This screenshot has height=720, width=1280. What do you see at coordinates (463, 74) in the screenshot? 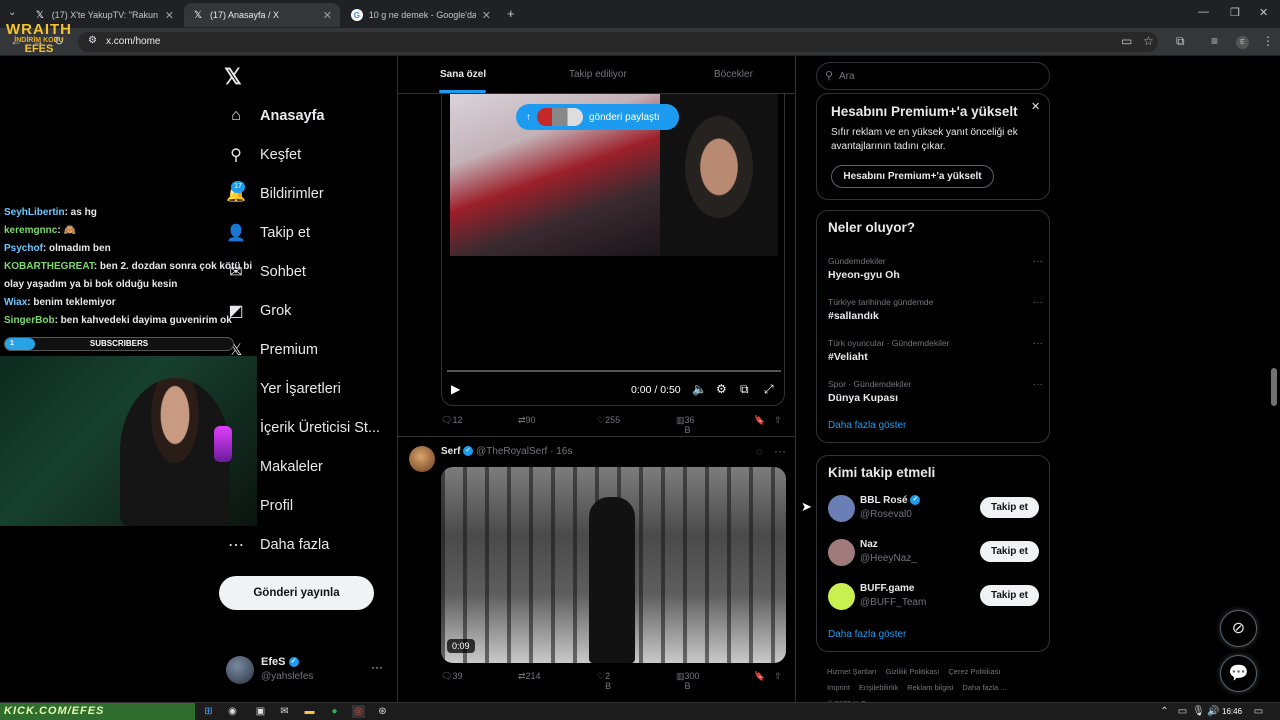
I see `tab-for-you: Sana özel` at bounding box center [463, 74].